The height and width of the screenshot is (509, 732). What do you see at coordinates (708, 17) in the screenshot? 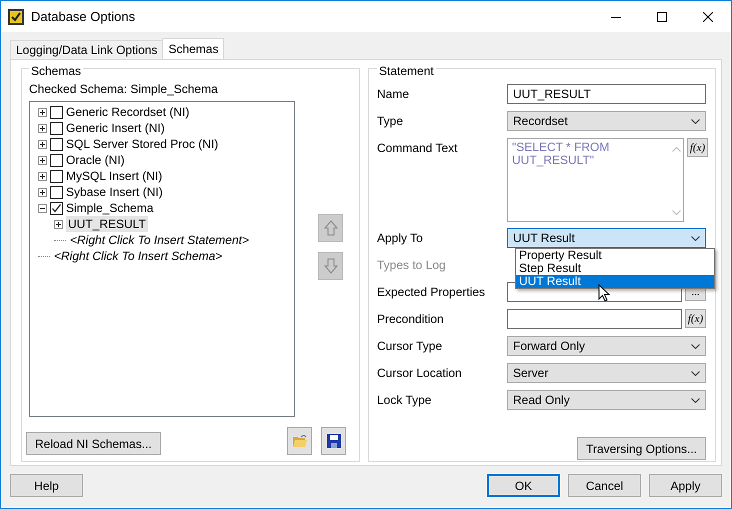
I see `close-icon` at bounding box center [708, 17].